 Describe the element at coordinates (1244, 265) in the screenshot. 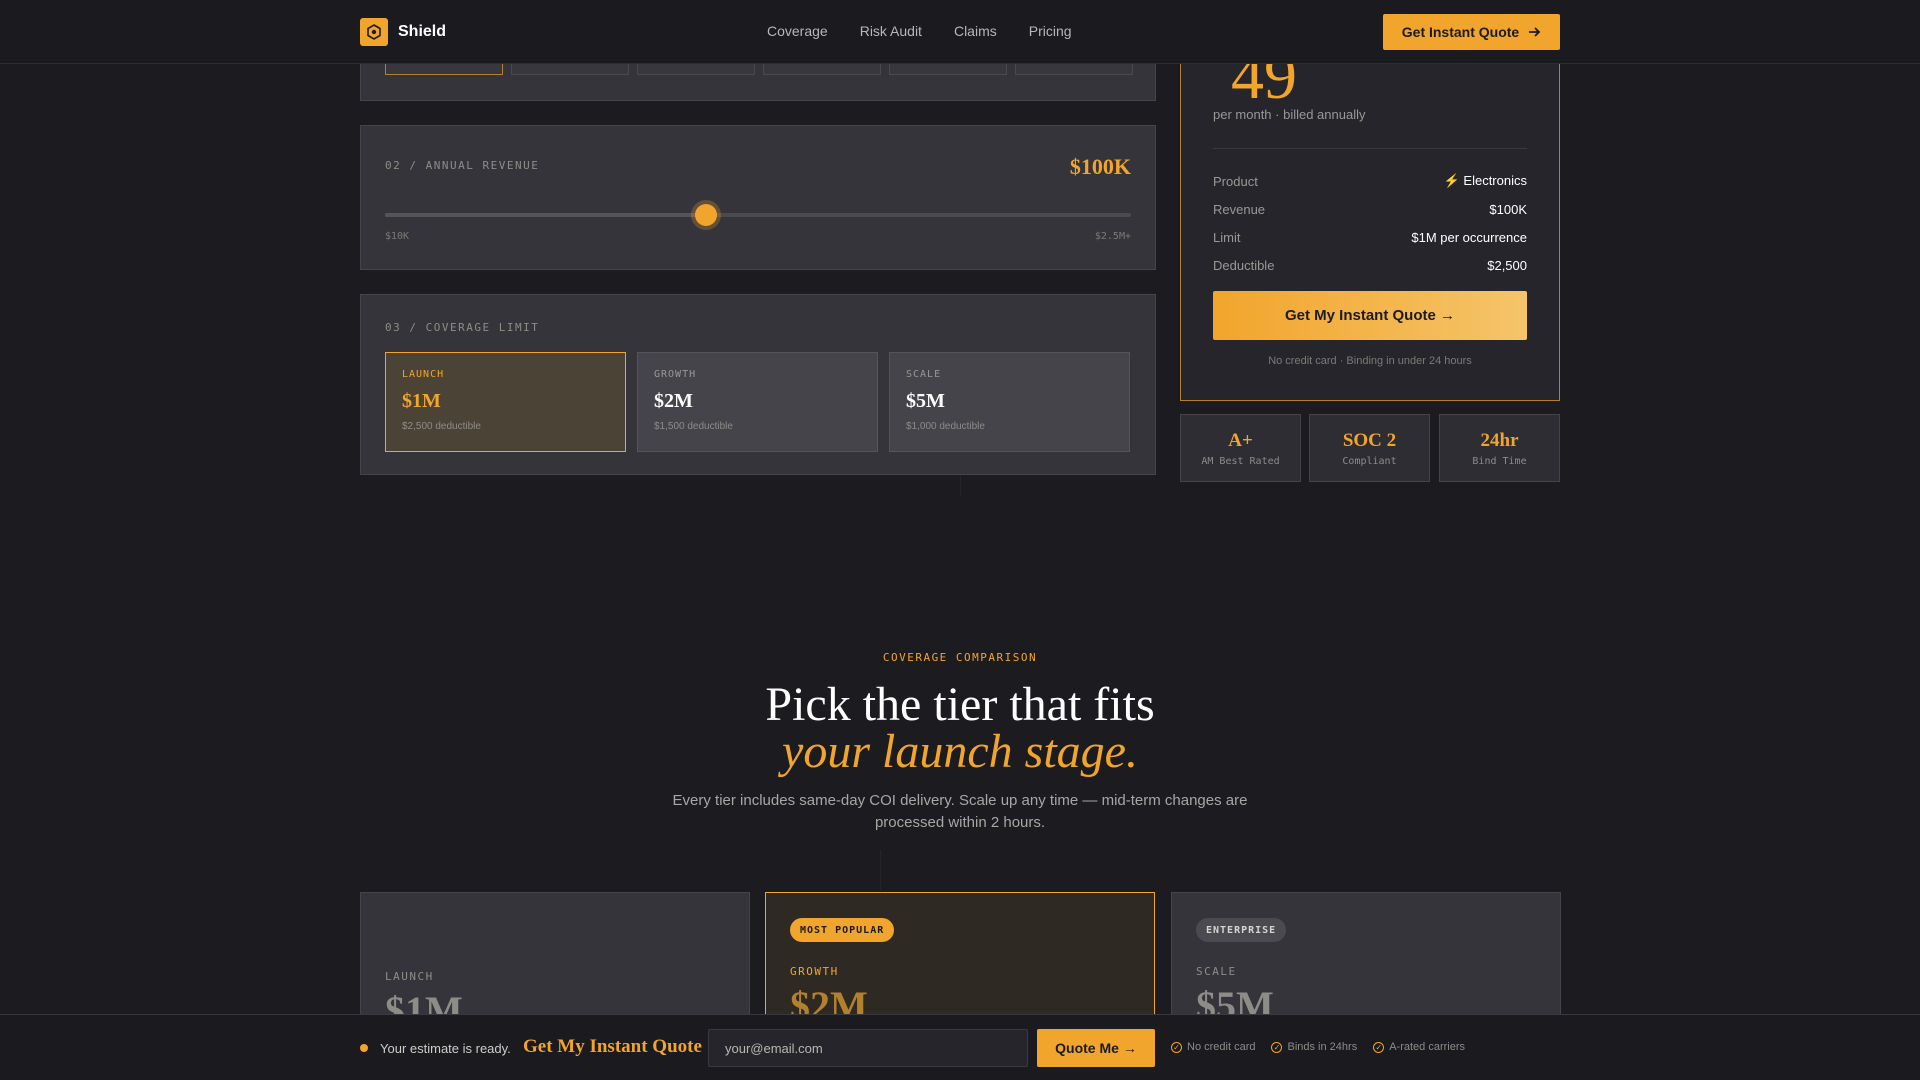

I see `row-key: Deductible` at that location.